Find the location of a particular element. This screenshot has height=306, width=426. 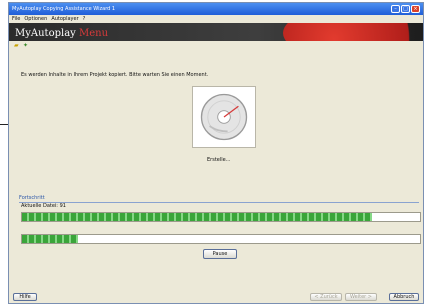

file-progress-fill is located at coordinates (197, 217).